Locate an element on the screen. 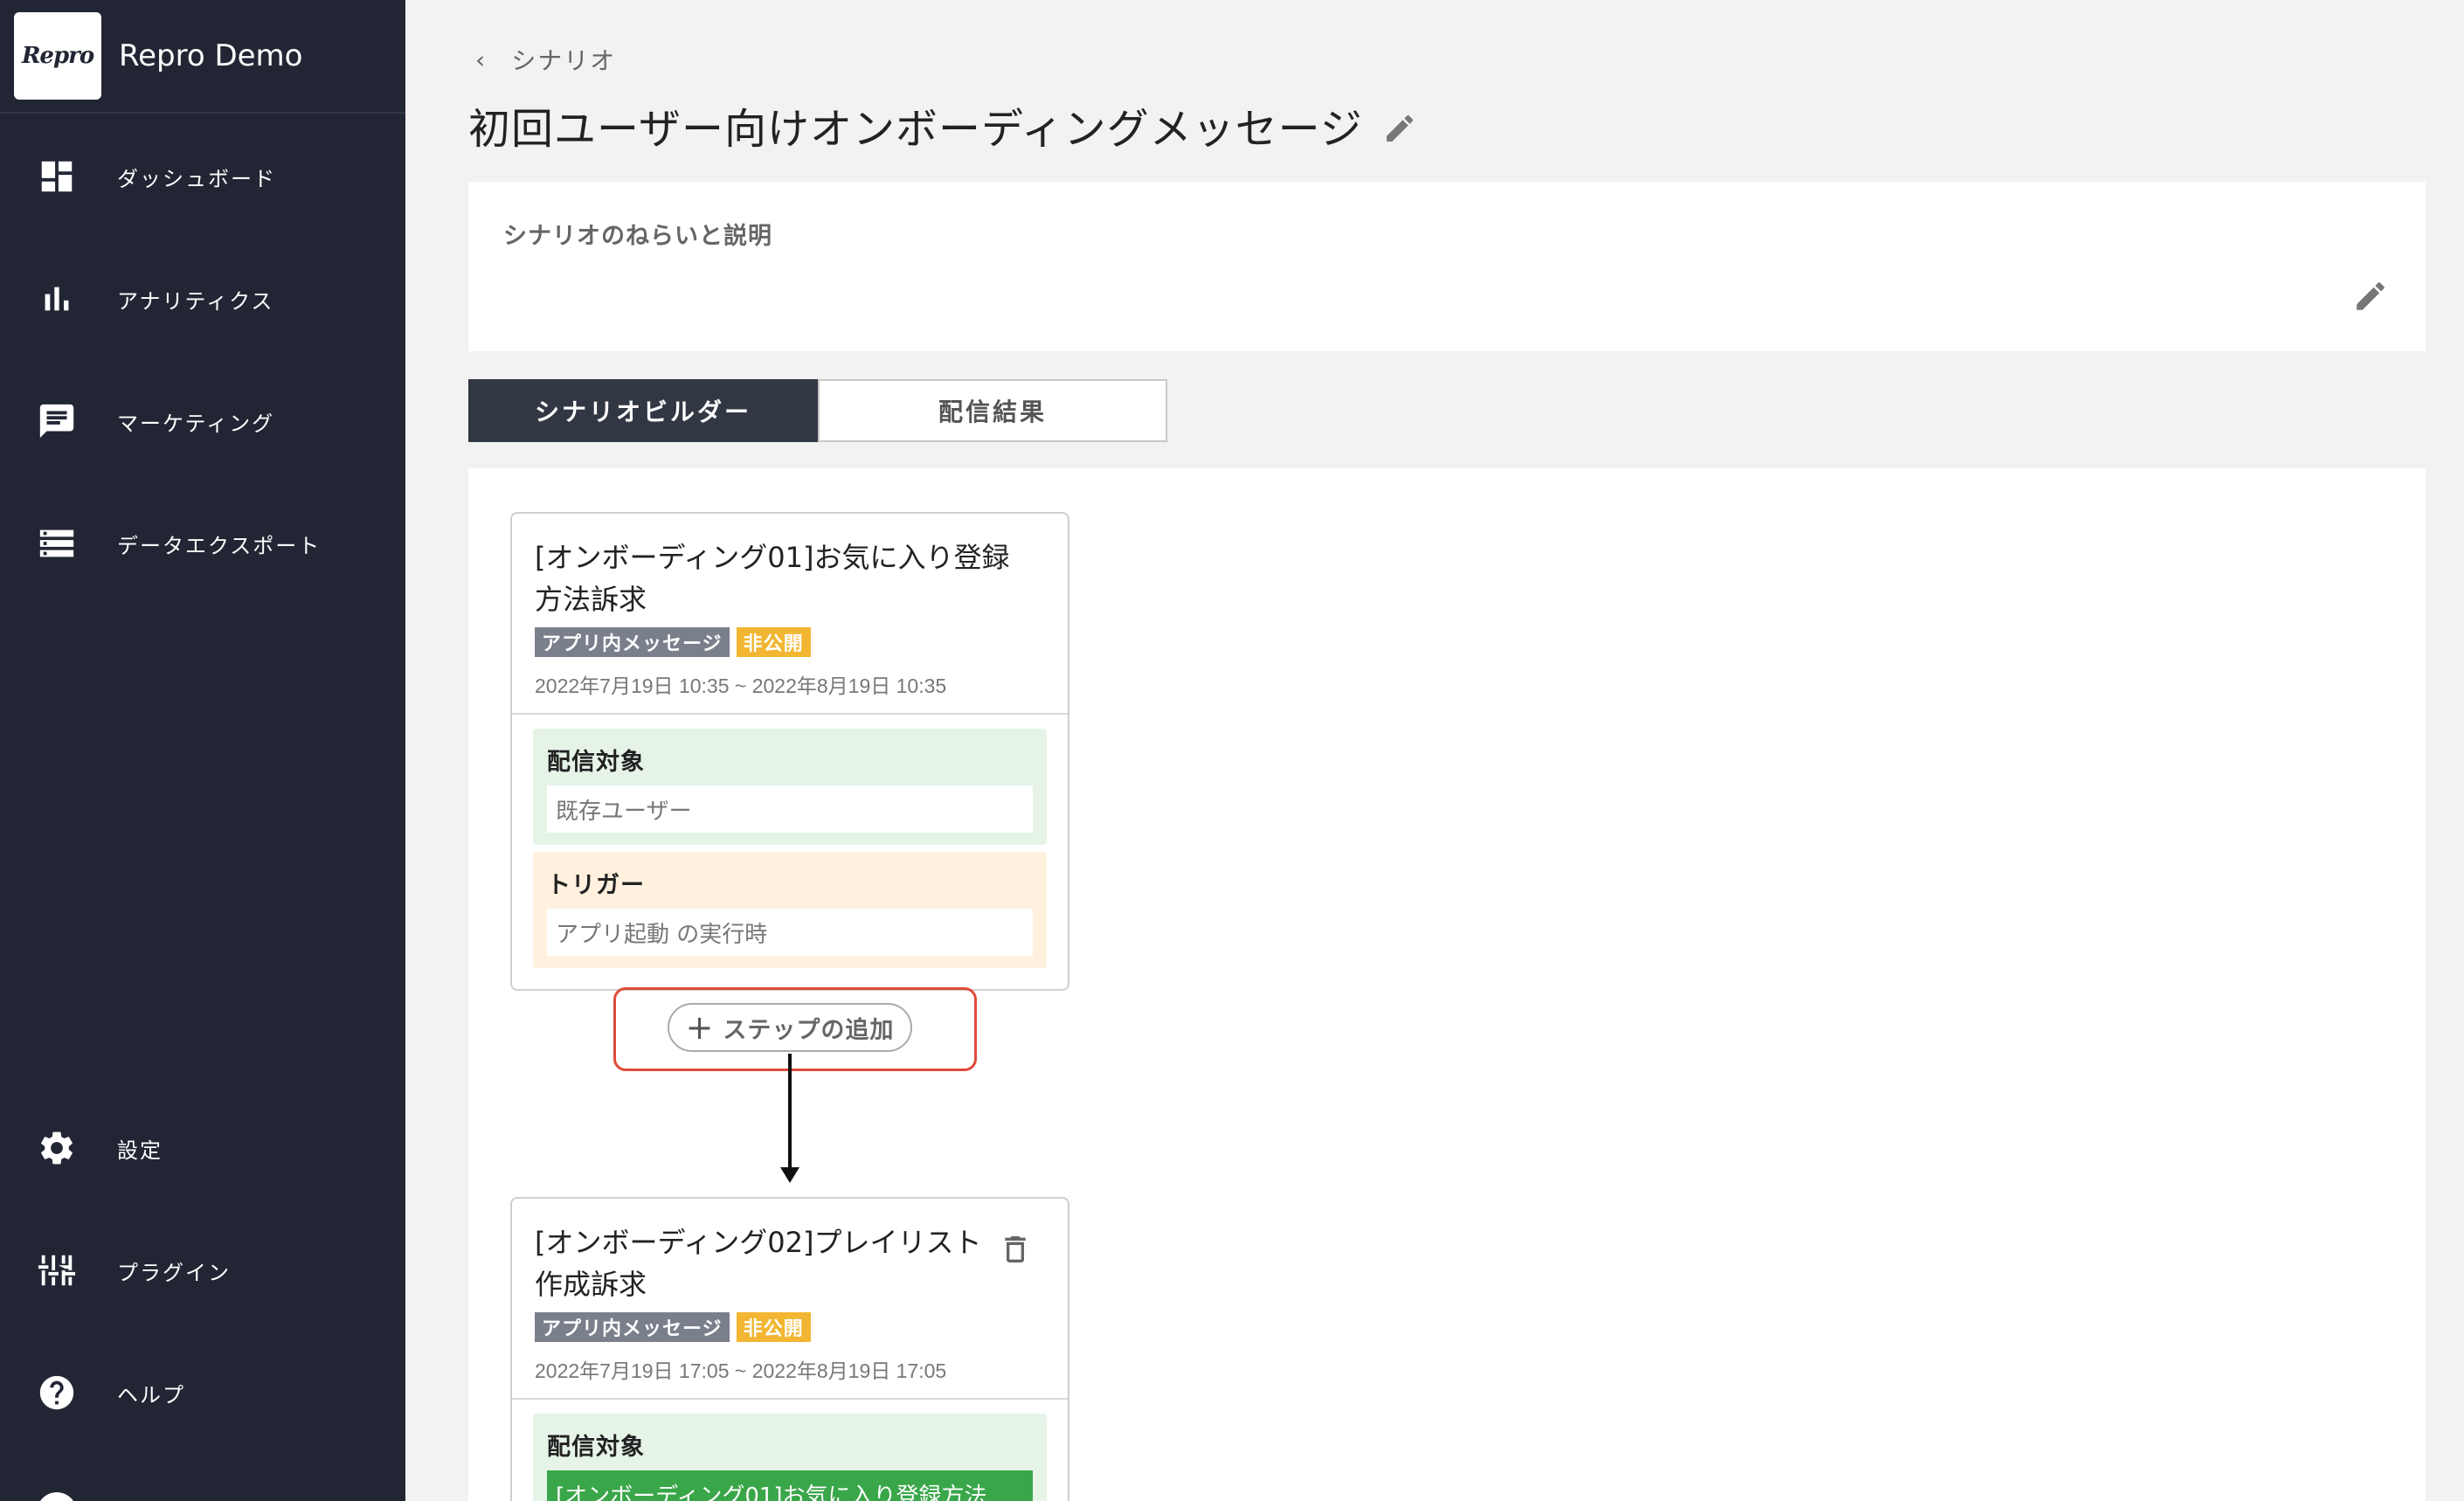 This screenshot has width=2464, height=1501. sidebar-item-settings: 設定 is located at coordinates (202, 1148).